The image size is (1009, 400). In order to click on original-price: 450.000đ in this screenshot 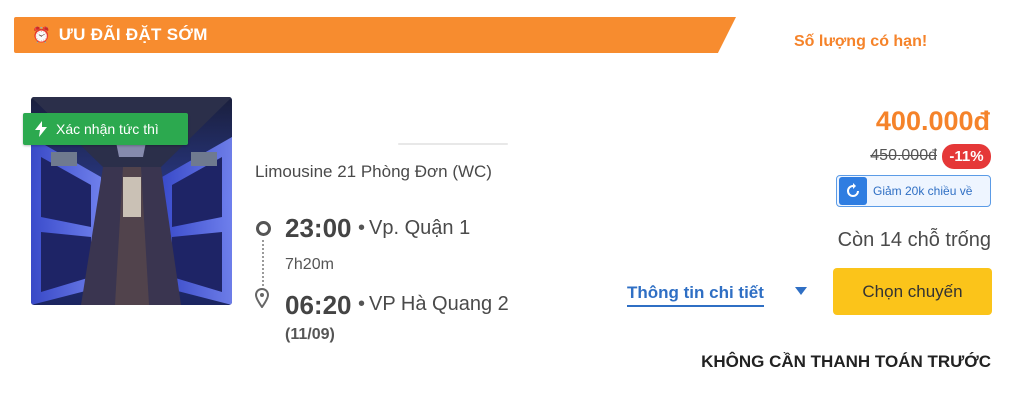, I will do `click(903, 155)`.